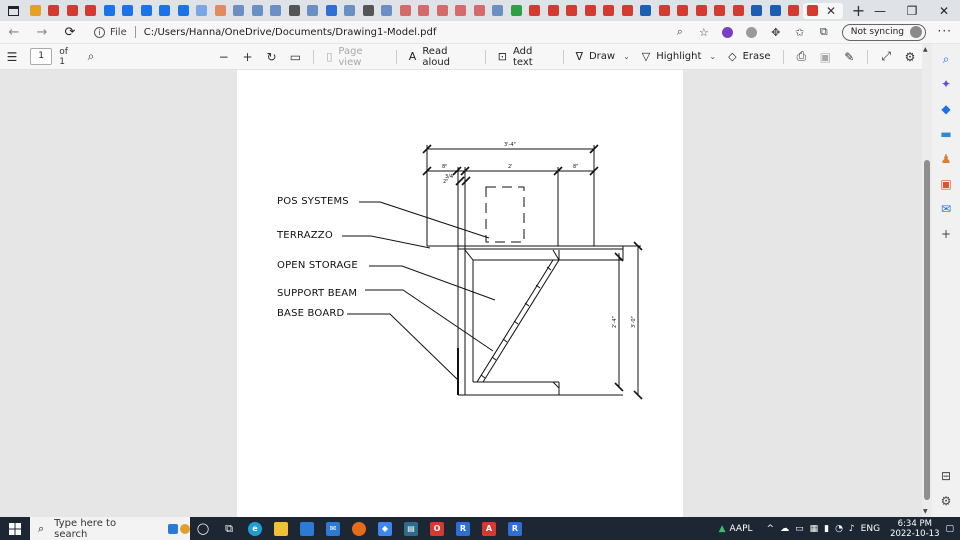 The height and width of the screenshot is (540, 960). Describe the element at coordinates (946, 234) in the screenshot. I see `sidebar-add-icon: +` at that location.